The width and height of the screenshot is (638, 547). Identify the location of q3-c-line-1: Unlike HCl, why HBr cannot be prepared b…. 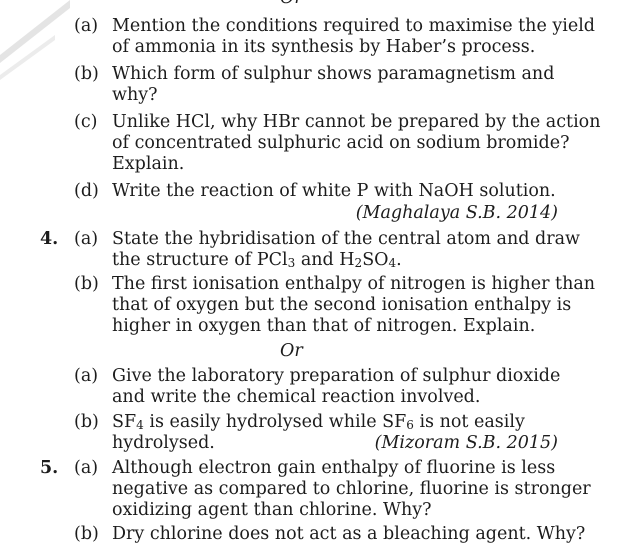
(356, 122).